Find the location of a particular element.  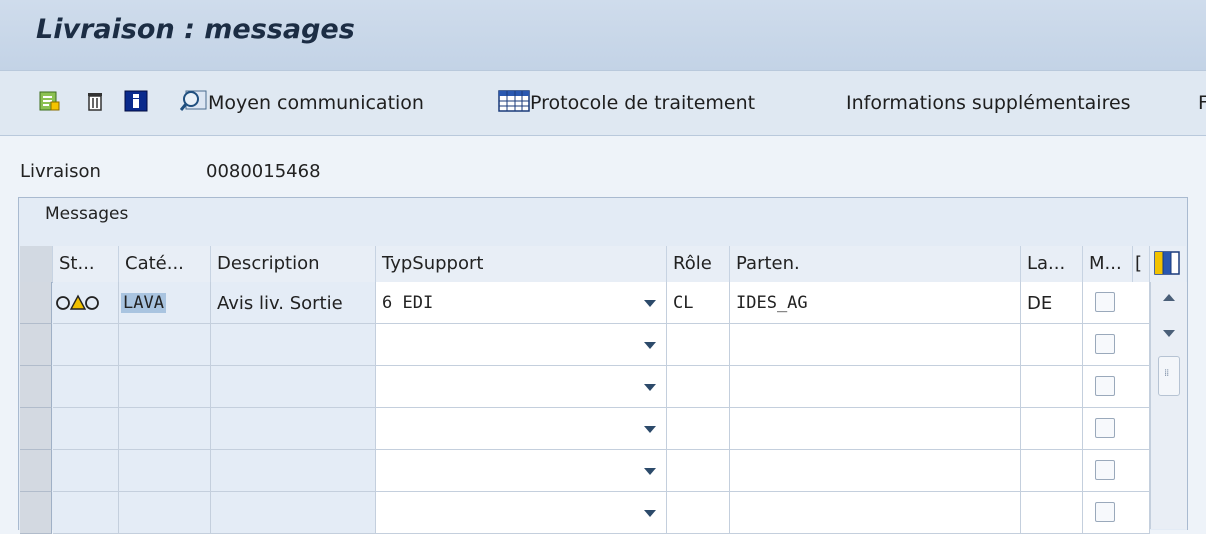

scroll-down-arrow-icon is located at coordinates (1169, 333).